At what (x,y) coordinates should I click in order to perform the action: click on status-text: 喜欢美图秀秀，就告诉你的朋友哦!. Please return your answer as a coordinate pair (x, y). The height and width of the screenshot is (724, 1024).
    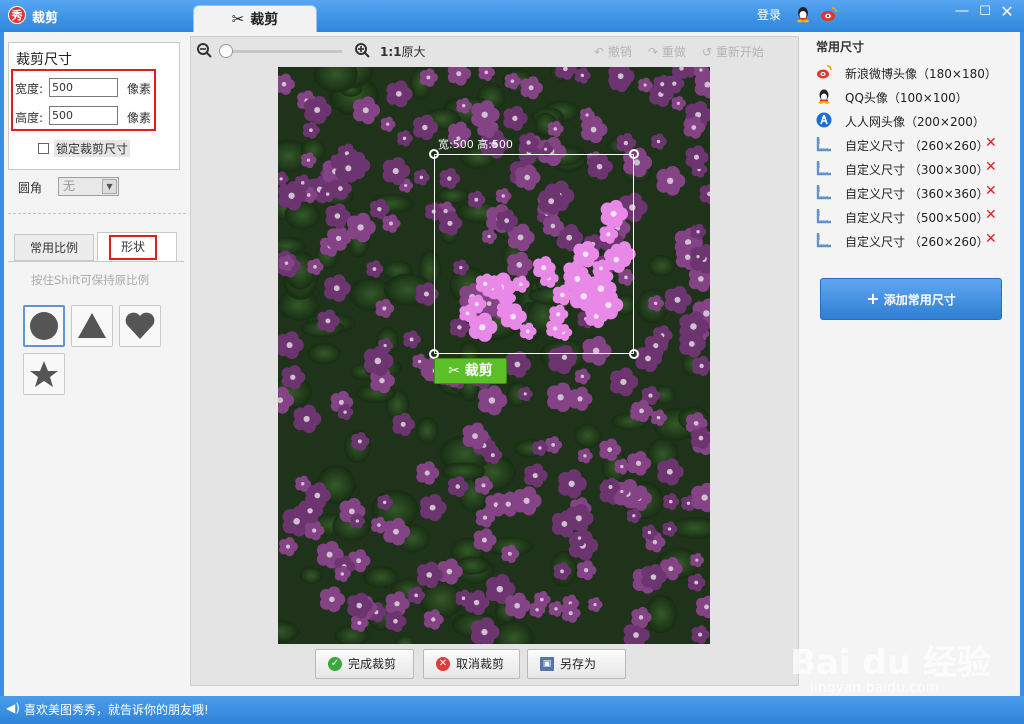
    Looking at the image, I should click on (116, 709).